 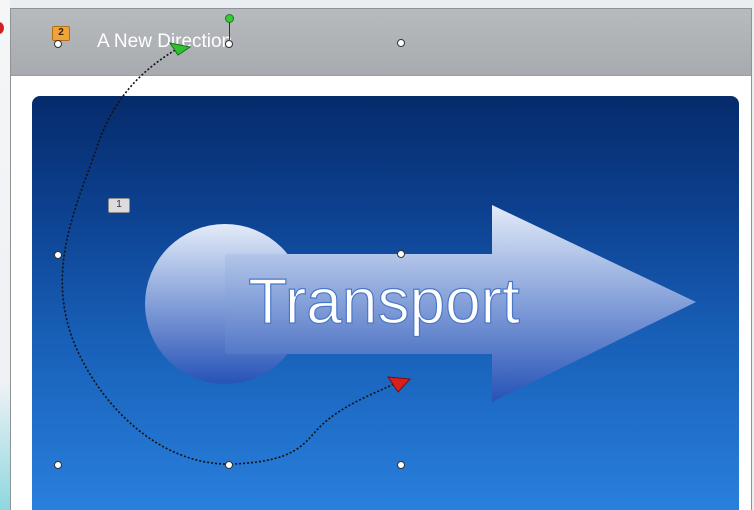 What do you see at coordinates (401, 465) in the screenshot?
I see `selection-handle-bottom-right` at bounding box center [401, 465].